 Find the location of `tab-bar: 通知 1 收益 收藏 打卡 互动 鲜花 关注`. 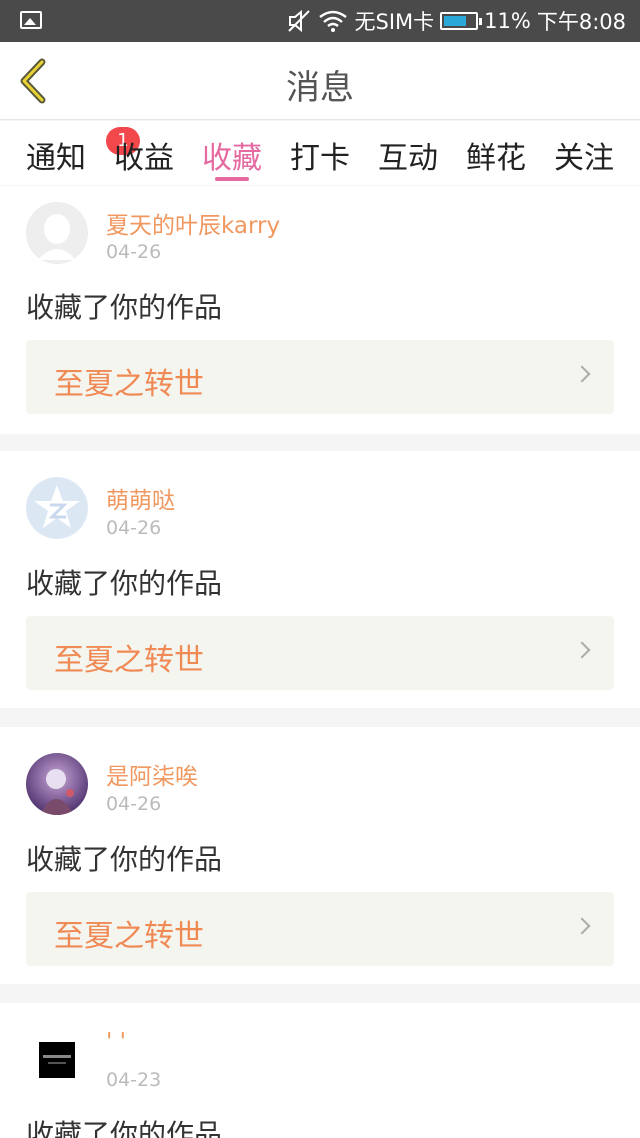

tab-bar: 通知 1 收益 收藏 打卡 互动 鲜花 关注 is located at coordinates (320, 153).